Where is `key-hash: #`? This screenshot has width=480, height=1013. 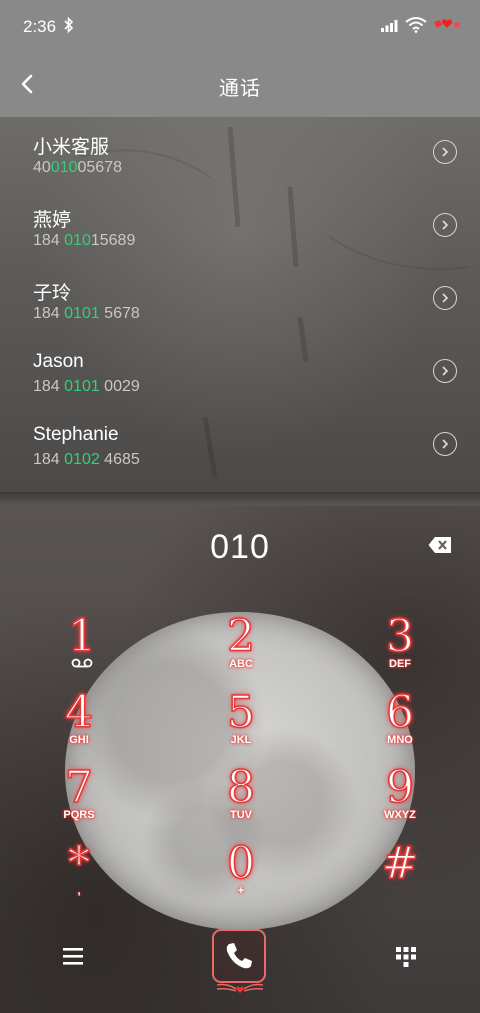
key-hash: # is located at coordinates (400, 875).